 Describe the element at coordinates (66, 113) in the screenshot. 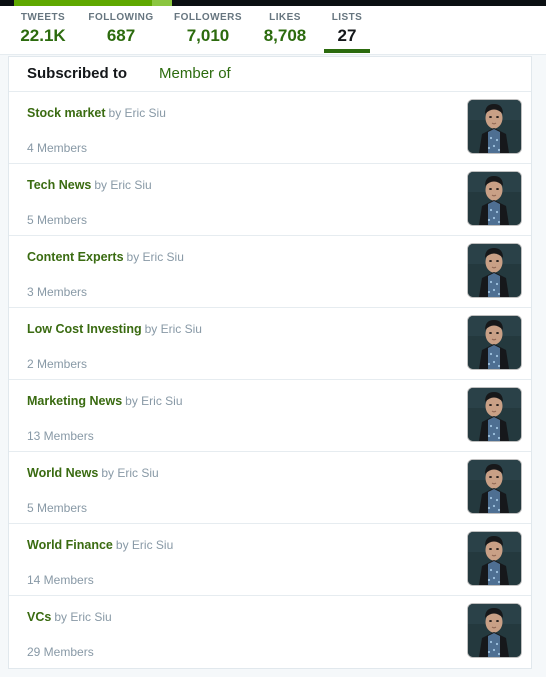

I see `list-item-name: Stock market` at that location.